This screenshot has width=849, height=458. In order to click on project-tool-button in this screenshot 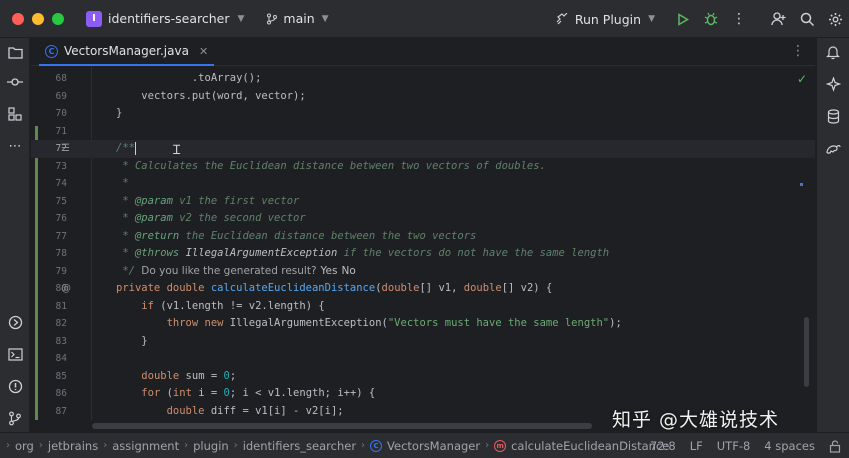, I will do `click(15, 52)`.